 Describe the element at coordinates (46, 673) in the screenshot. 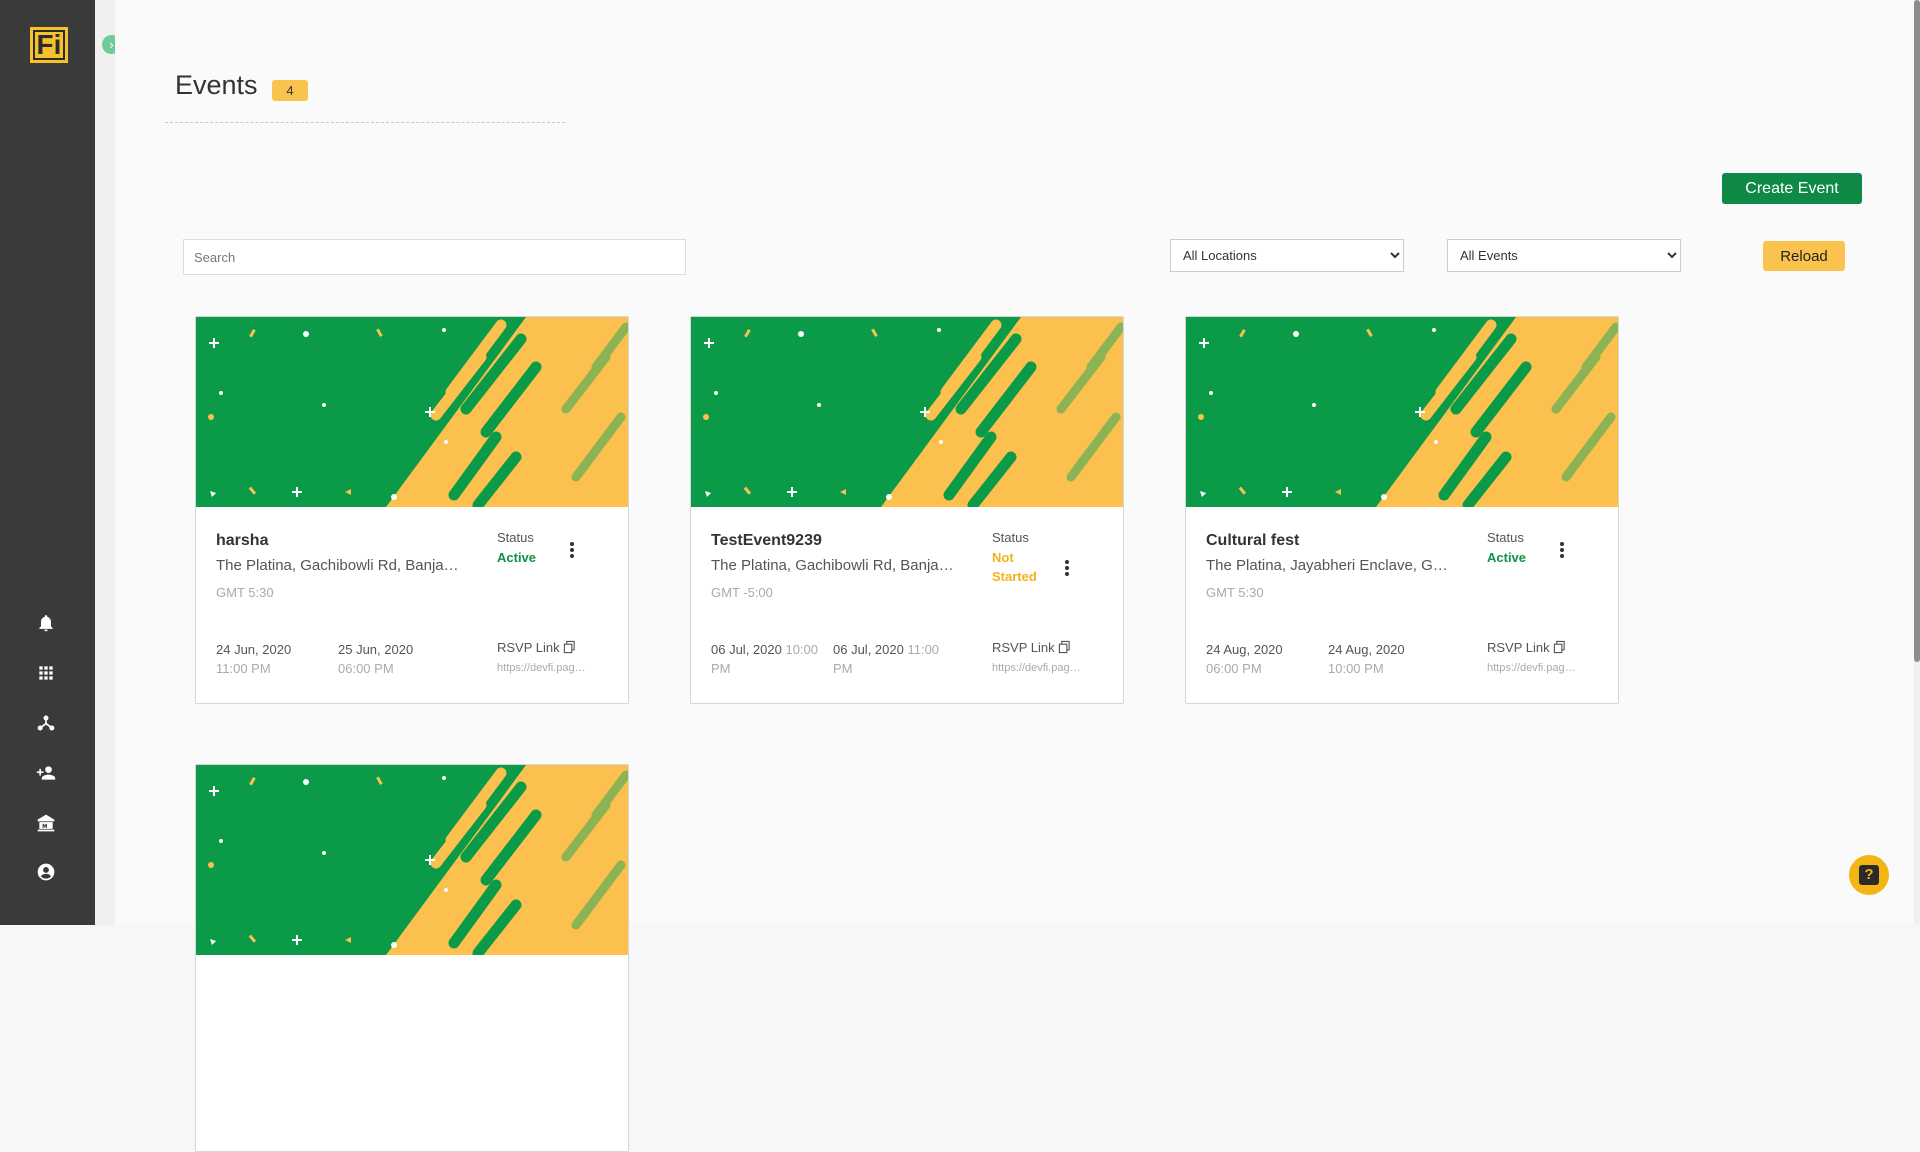

I see `apps-grid-icon` at that location.